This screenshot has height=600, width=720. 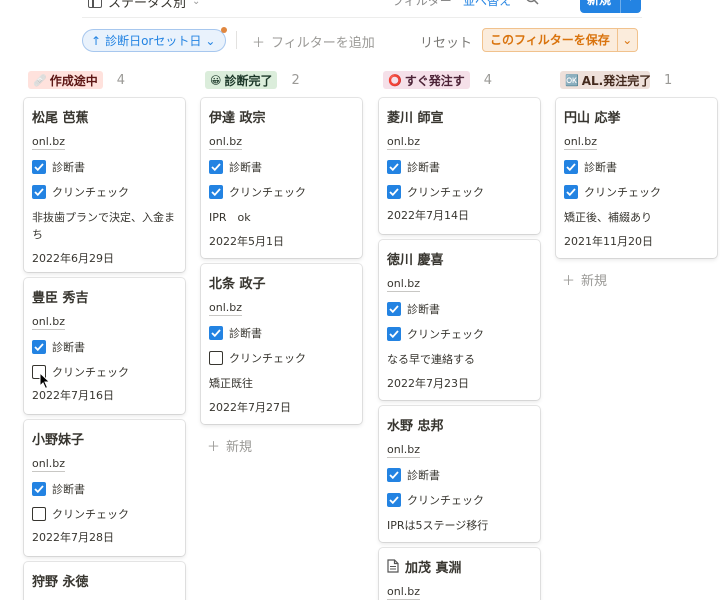 I want to click on view-selector: ステータス別 ⌄, so click(x=144, y=5).